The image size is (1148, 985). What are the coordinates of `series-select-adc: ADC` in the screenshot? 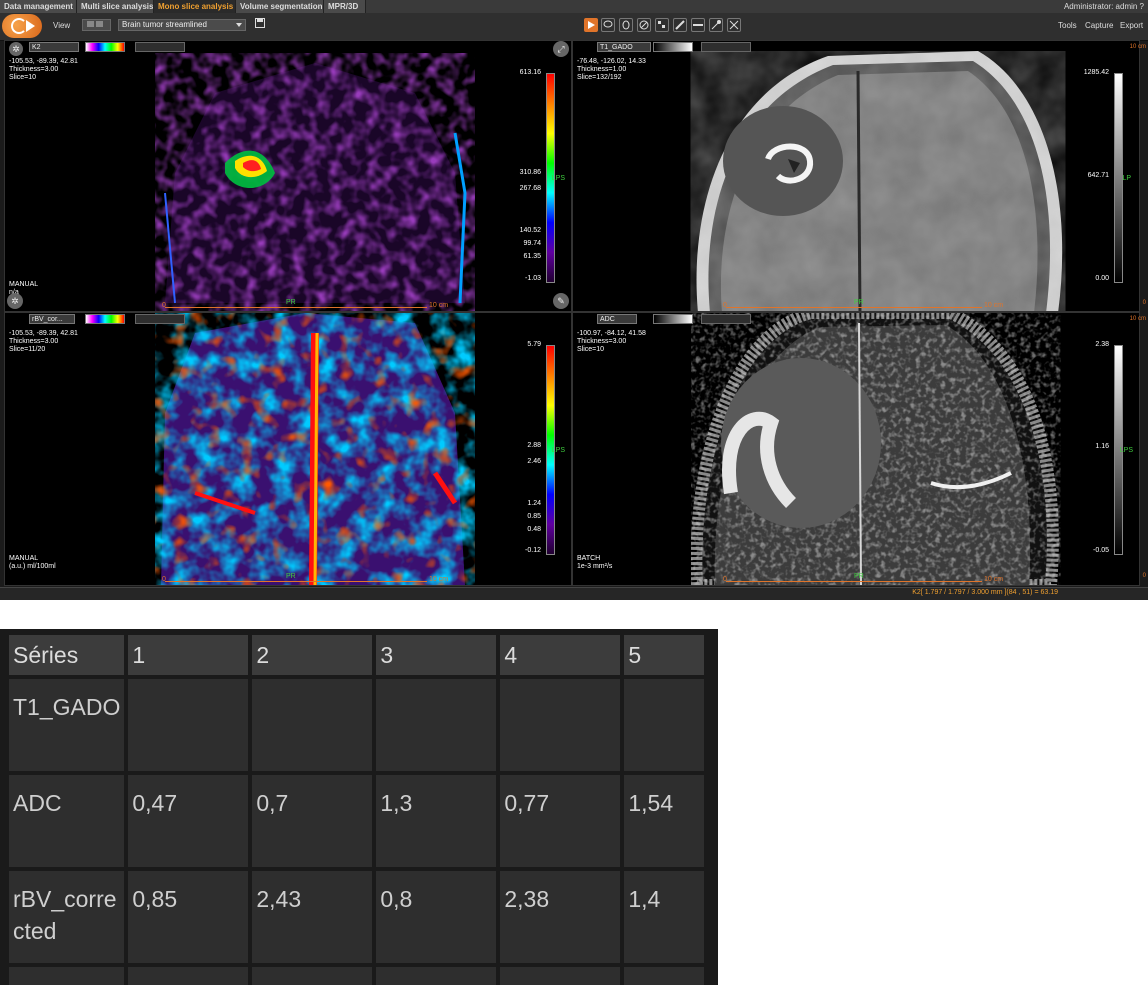 It's located at (617, 319).